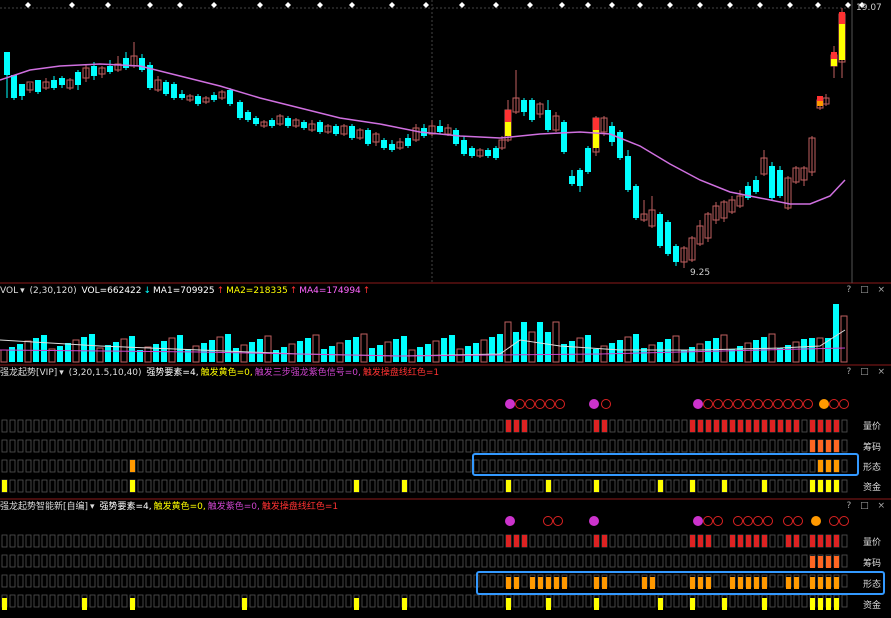 This screenshot has height=618, width=891. What do you see at coordinates (508, 116) in the screenshot?
I see `signal-candle-top` at bounding box center [508, 116].